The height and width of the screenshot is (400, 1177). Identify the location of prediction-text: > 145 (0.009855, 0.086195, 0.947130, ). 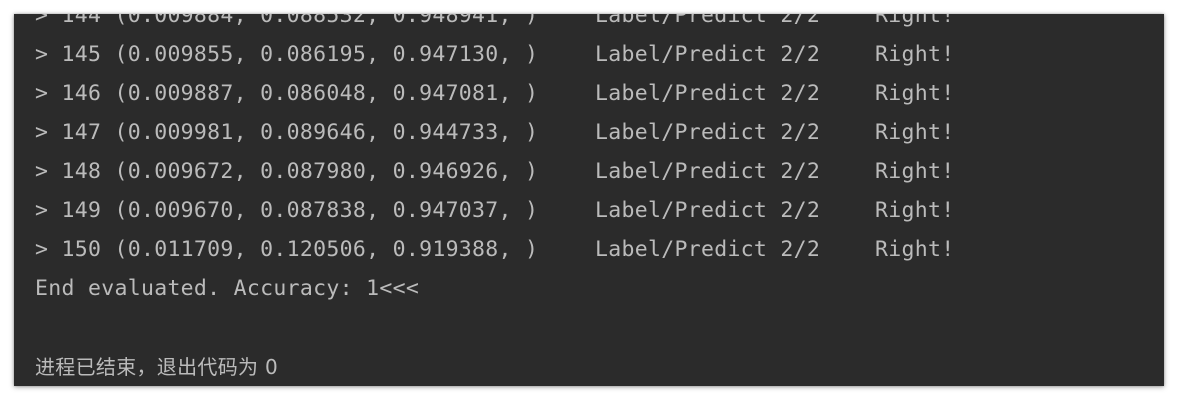
(287, 54).